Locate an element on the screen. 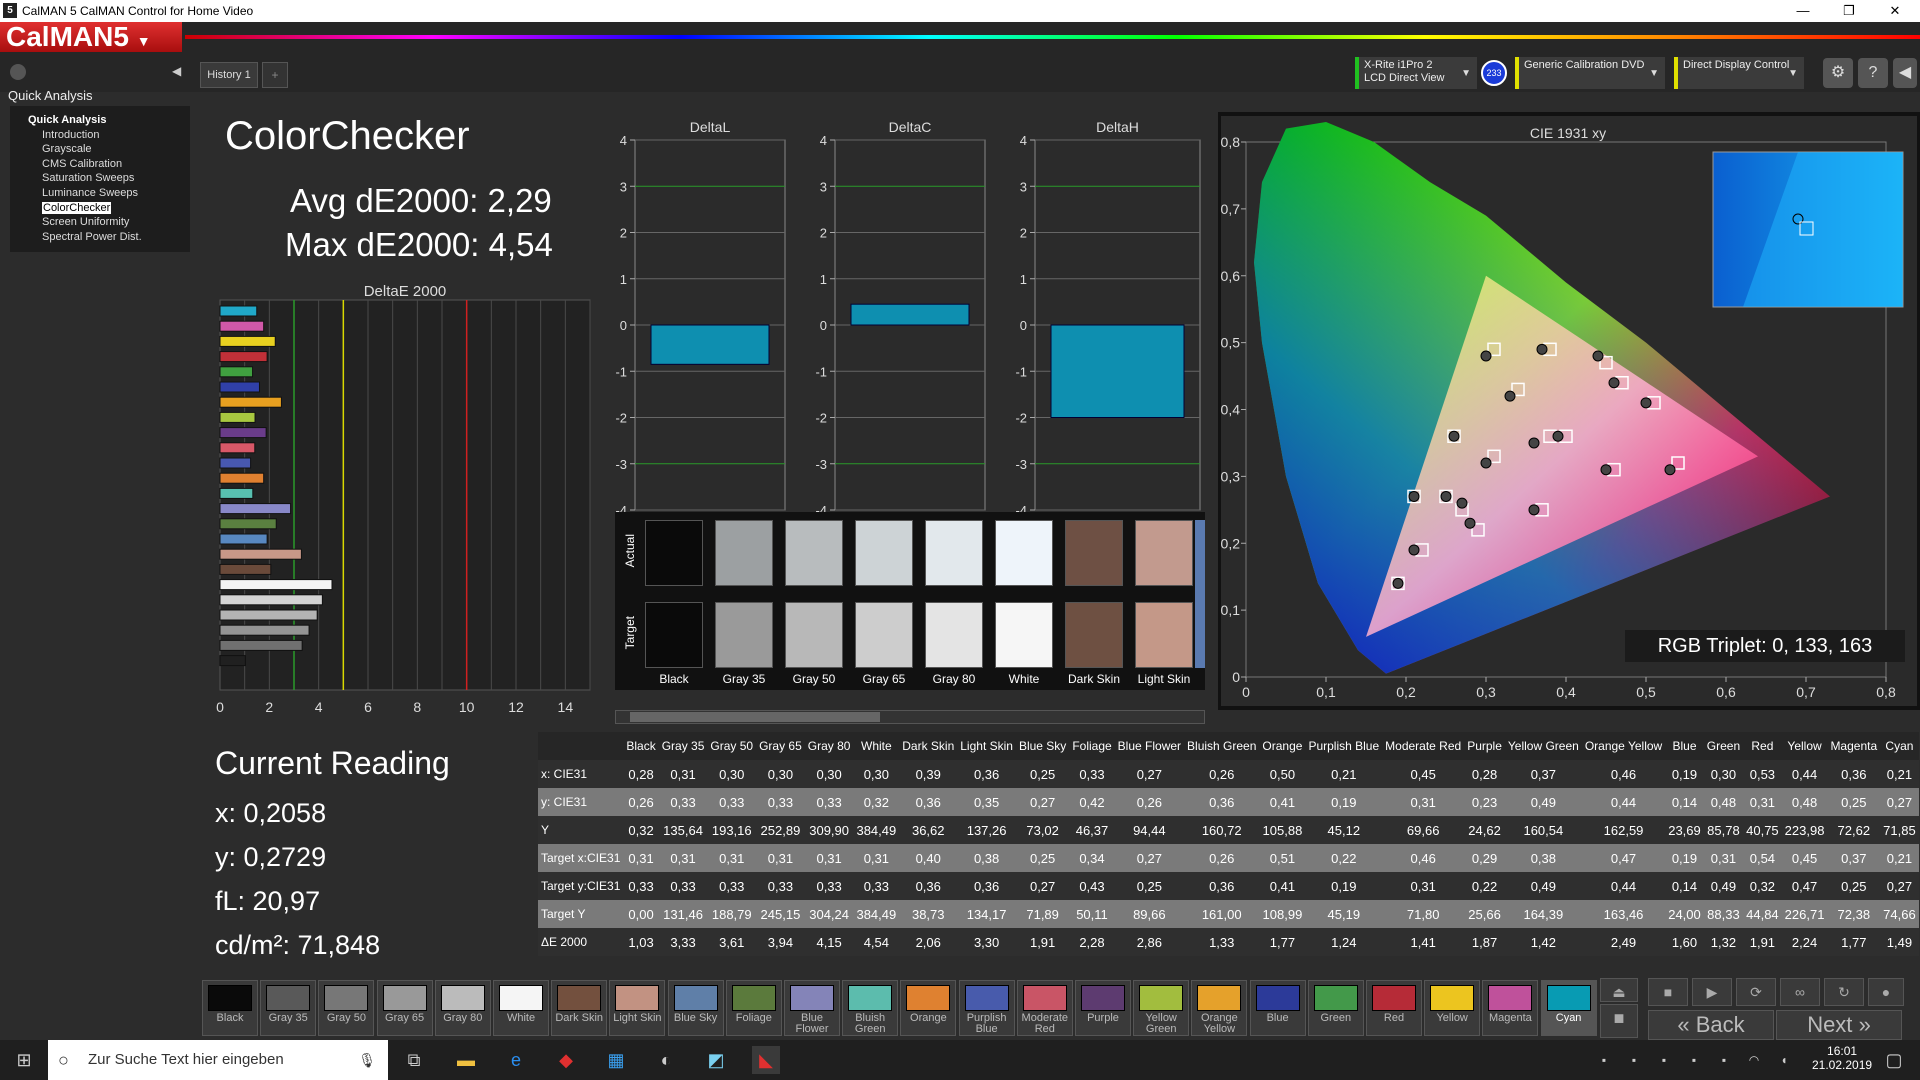 This screenshot has width=1920, height=1080. table-cell: 2,06 is located at coordinates (928, 942).